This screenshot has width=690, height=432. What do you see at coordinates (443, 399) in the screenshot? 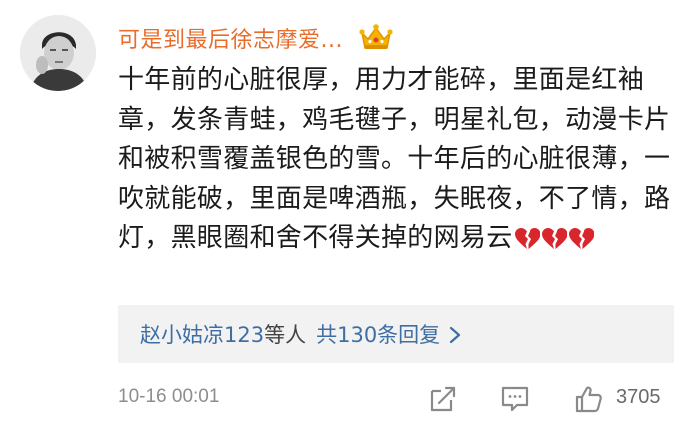
I see `share-icon` at bounding box center [443, 399].